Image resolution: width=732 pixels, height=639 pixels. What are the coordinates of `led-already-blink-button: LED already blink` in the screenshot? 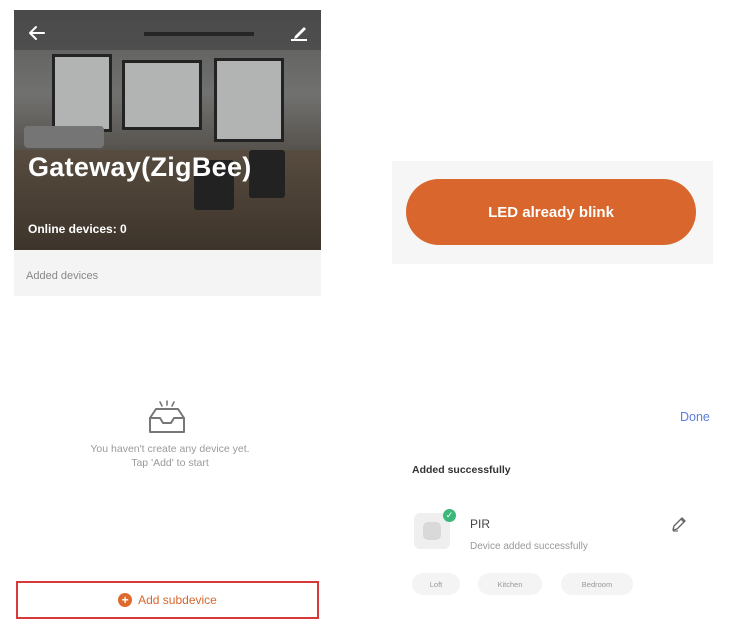 It's located at (551, 212).